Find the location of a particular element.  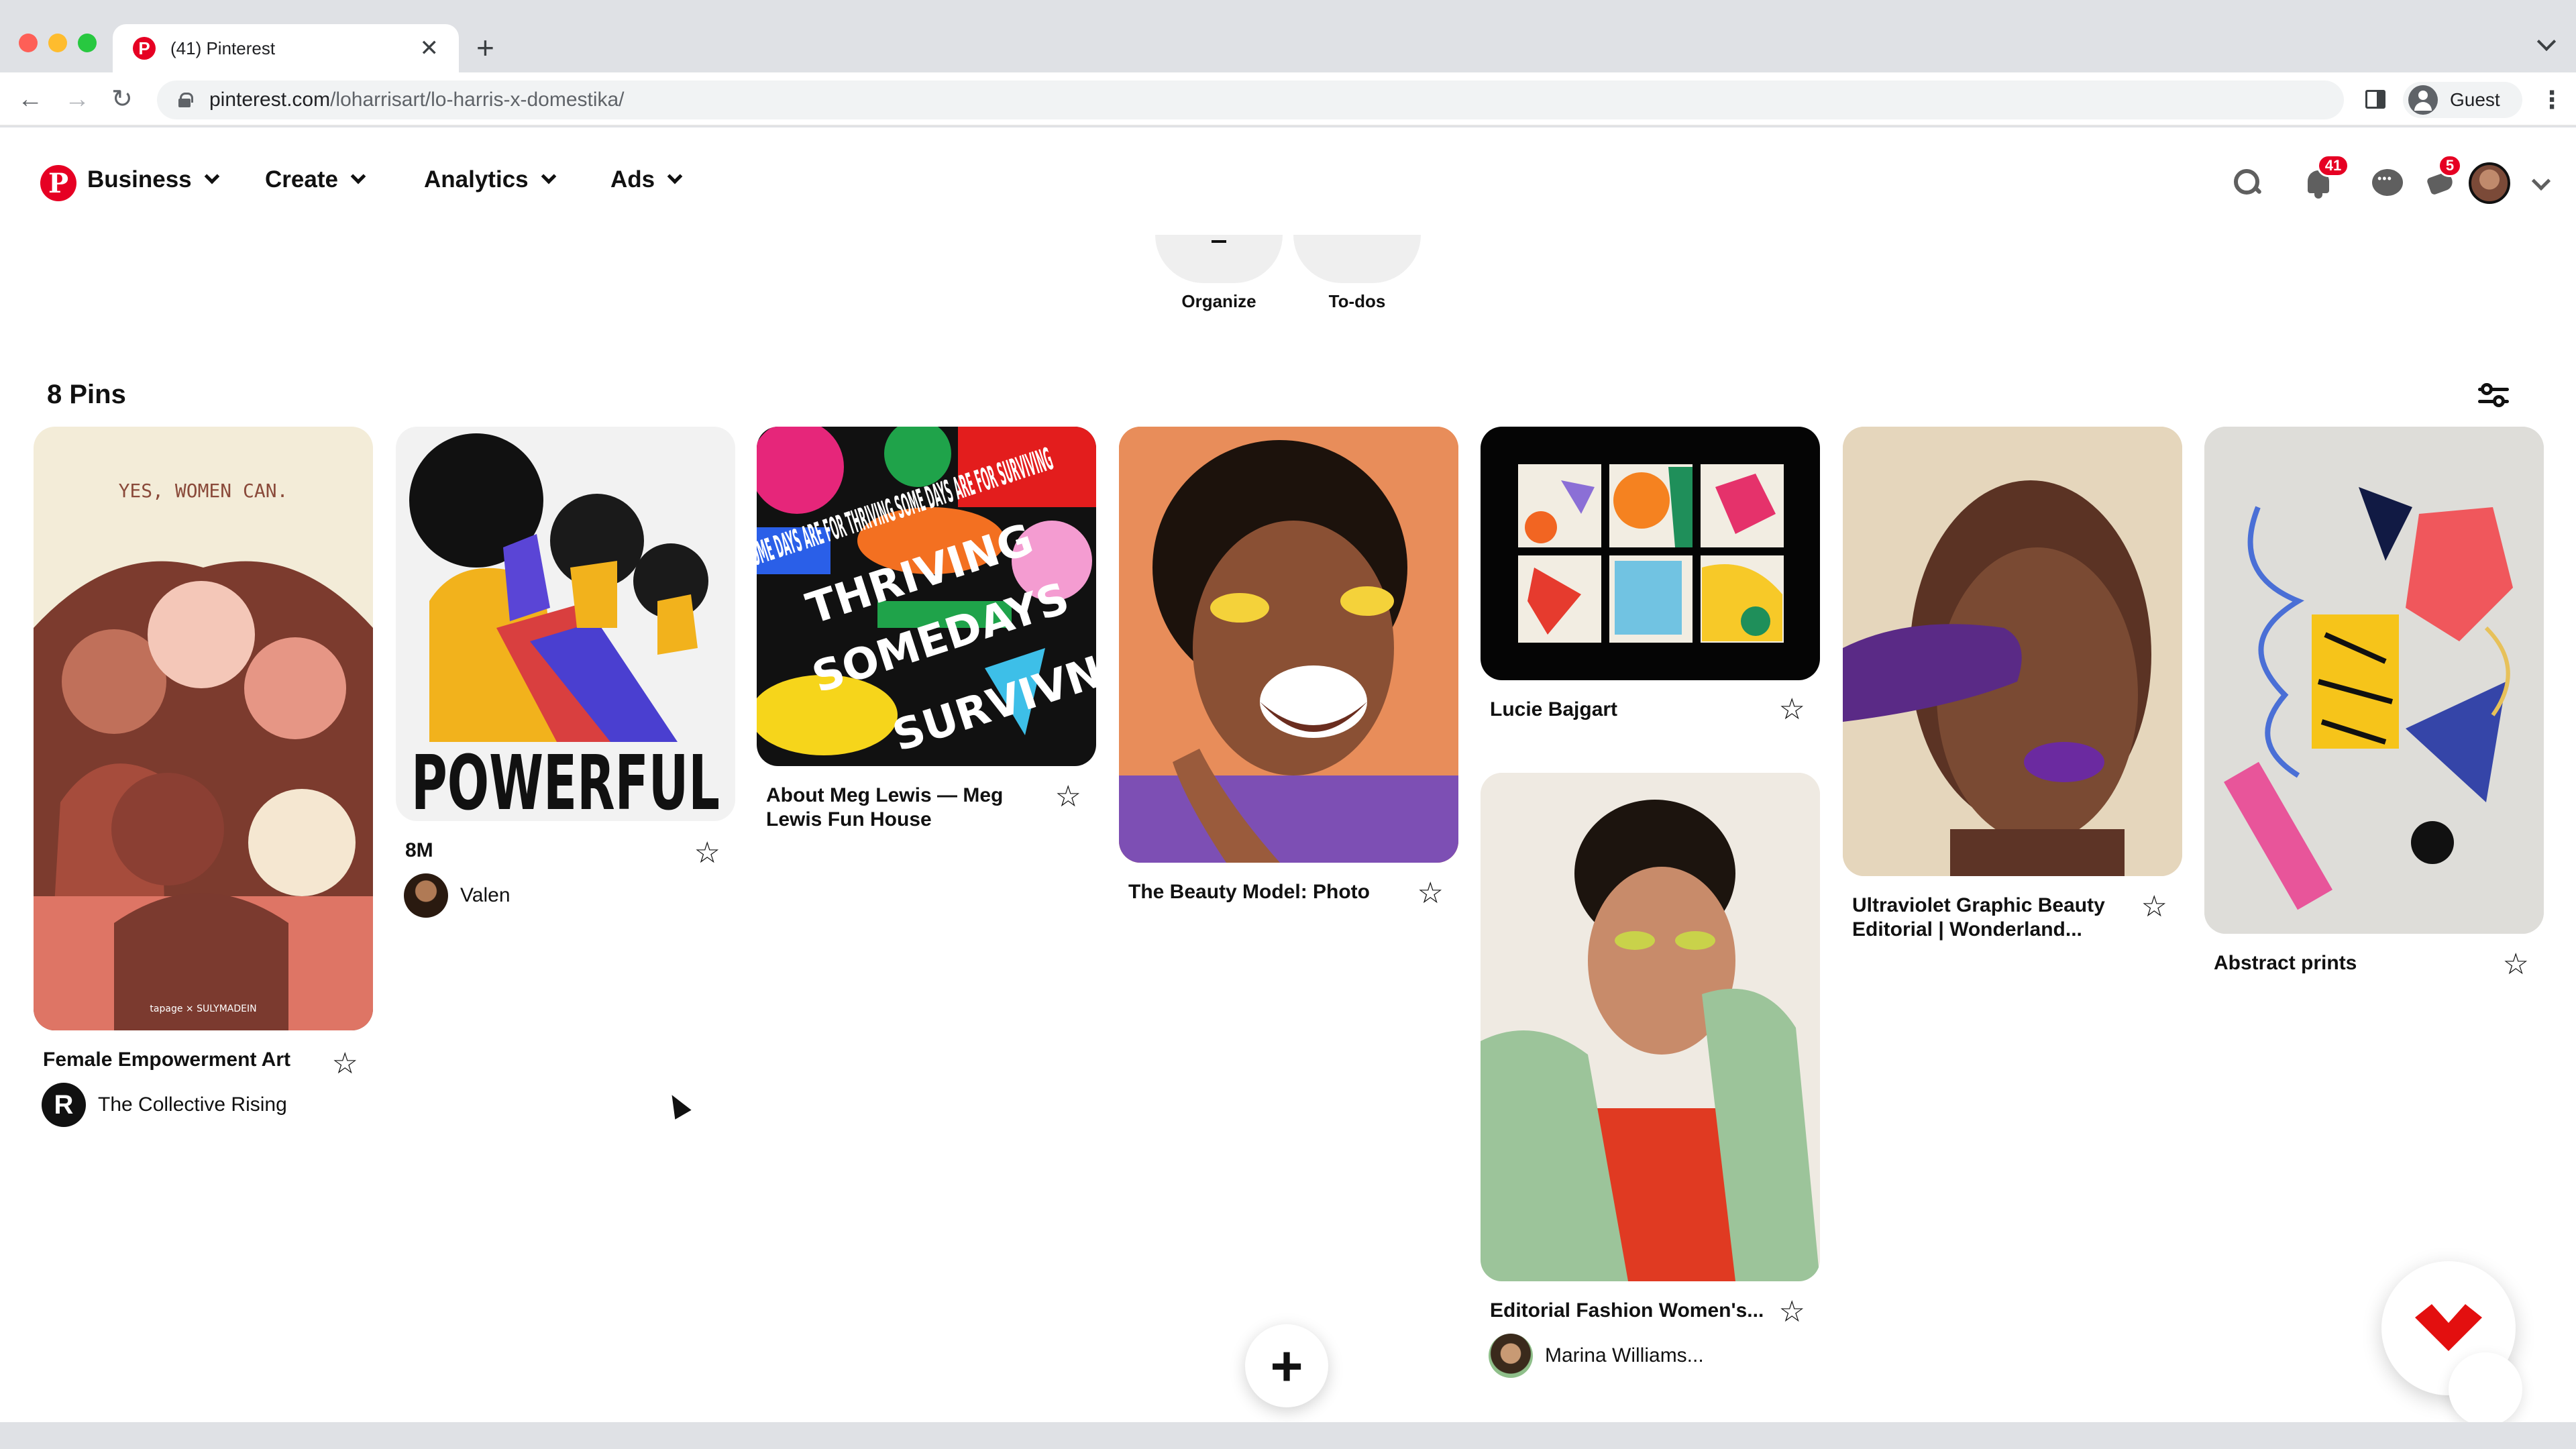

organize-icon is located at coordinates (1219, 259).